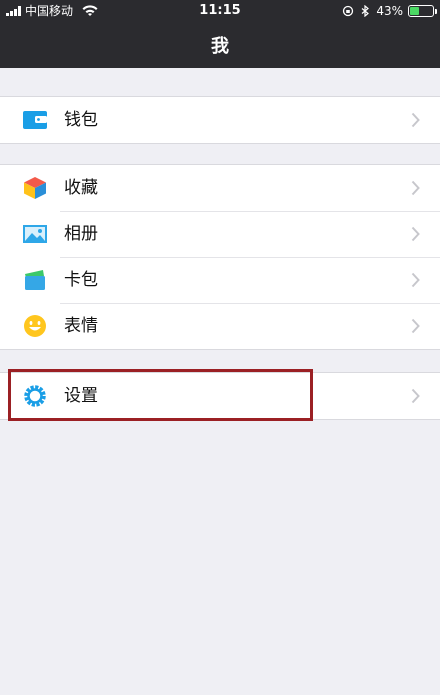 The image size is (440, 695). Describe the element at coordinates (160, 395) in the screenshot. I see `settings-highlight-box` at that location.